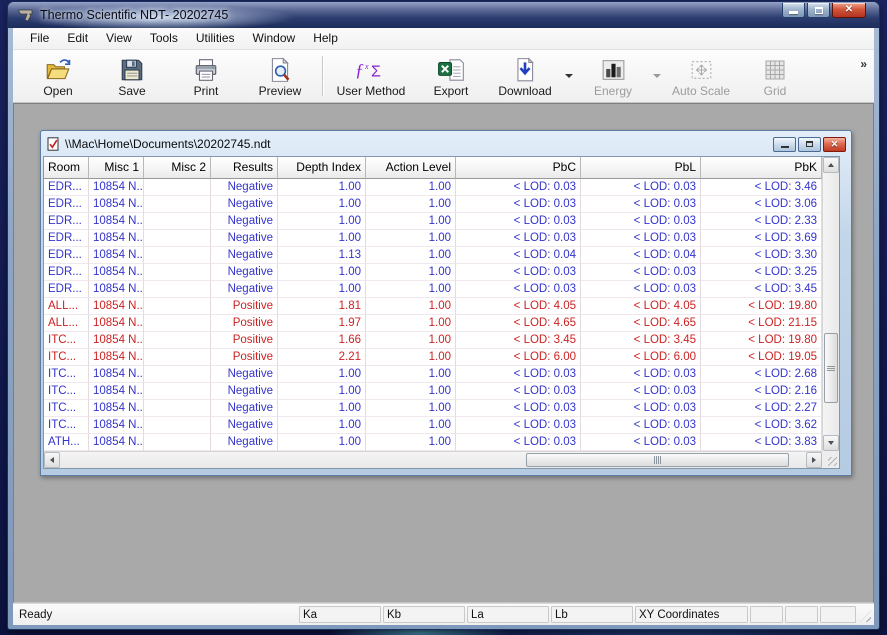 This screenshot has height=635, width=887. Describe the element at coordinates (66, 168) in the screenshot. I see `column-header-room: Room` at that location.